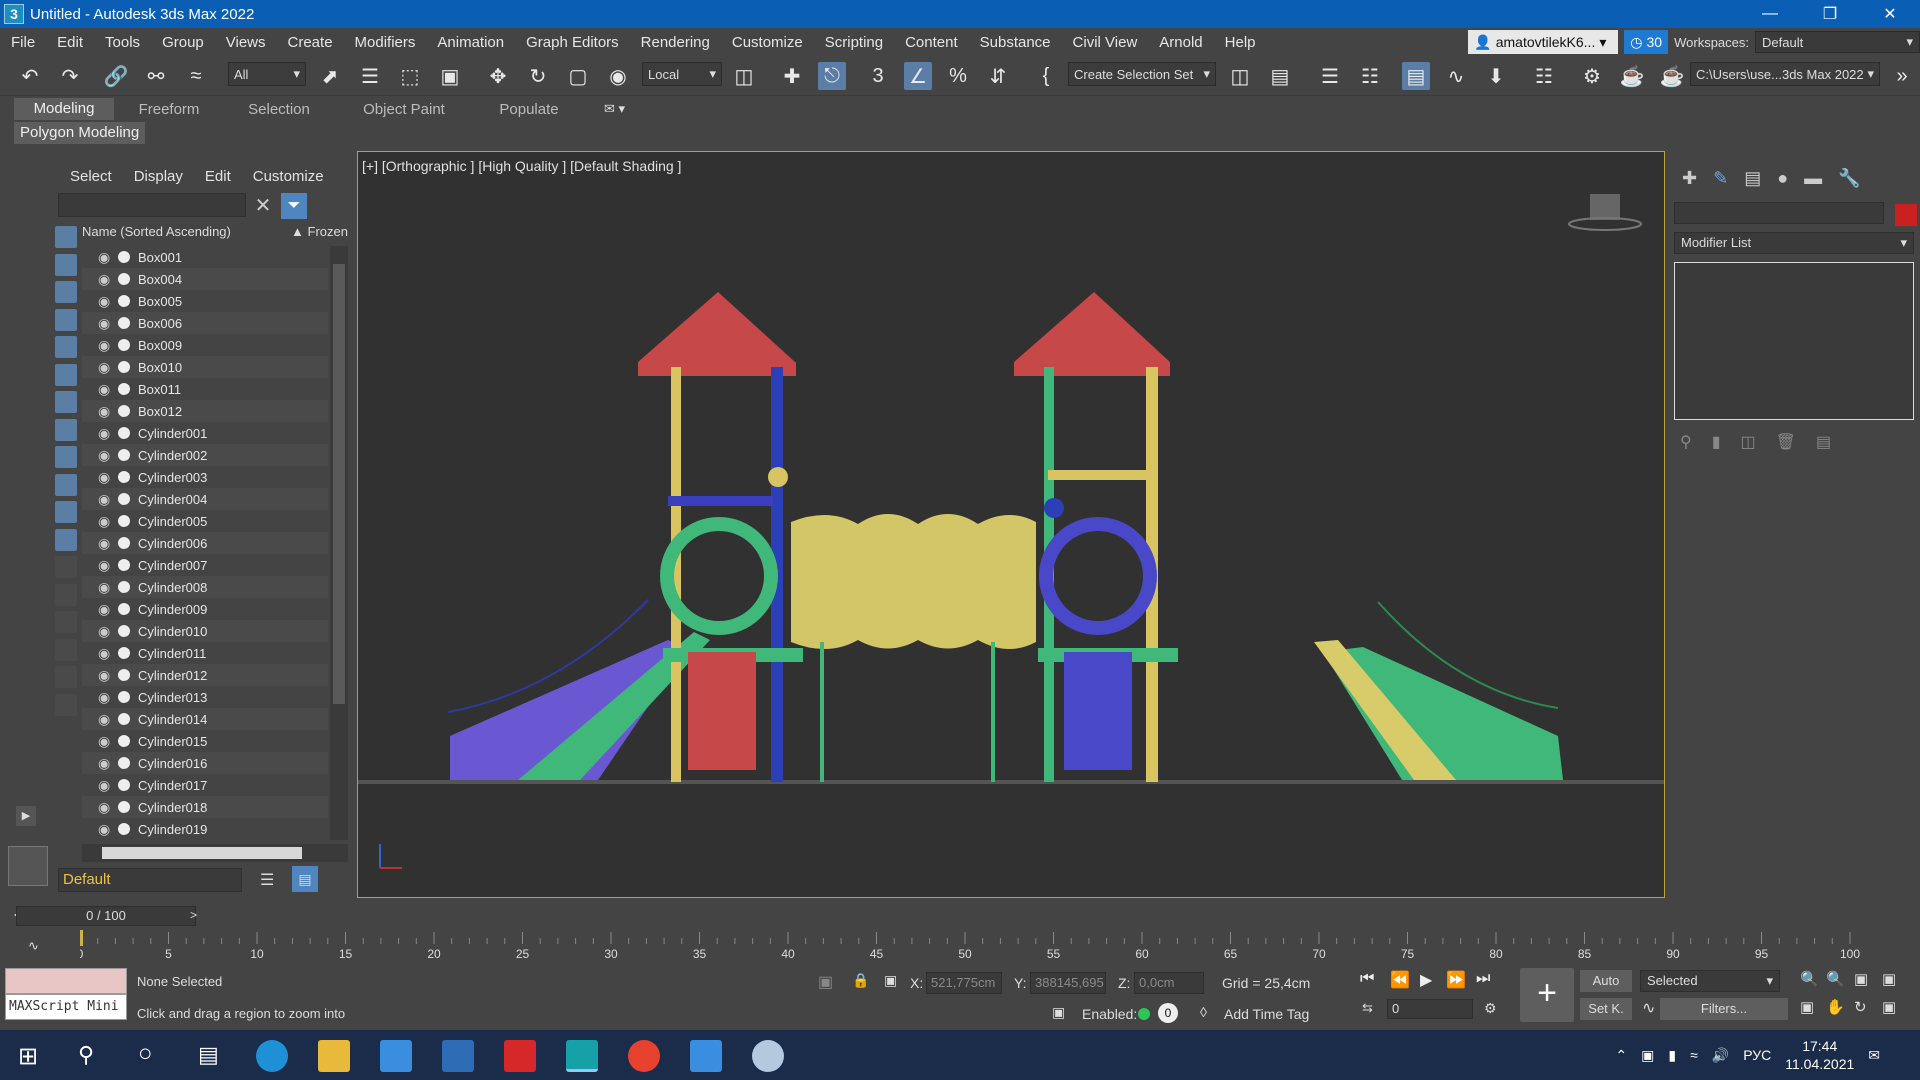 This screenshot has width=1920, height=1080. I want to click on motion-tab-icon: ●, so click(1782, 178).